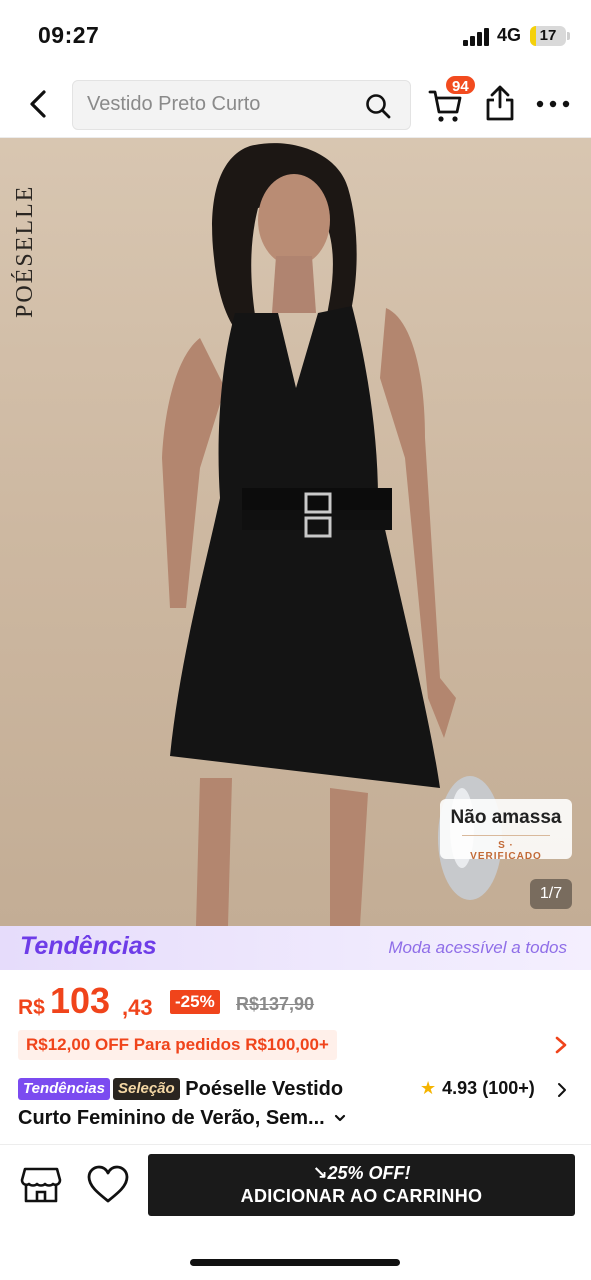 Image resolution: width=591 pixels, height=1280 pixels. What do you see at coordinates (108, 1185) in the screenshot?
I see `heart-icon` at bounding box center [108, 1185].